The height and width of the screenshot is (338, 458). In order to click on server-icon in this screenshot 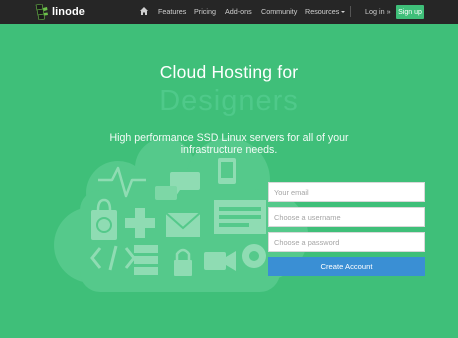, I will do `click(146, 260)`.